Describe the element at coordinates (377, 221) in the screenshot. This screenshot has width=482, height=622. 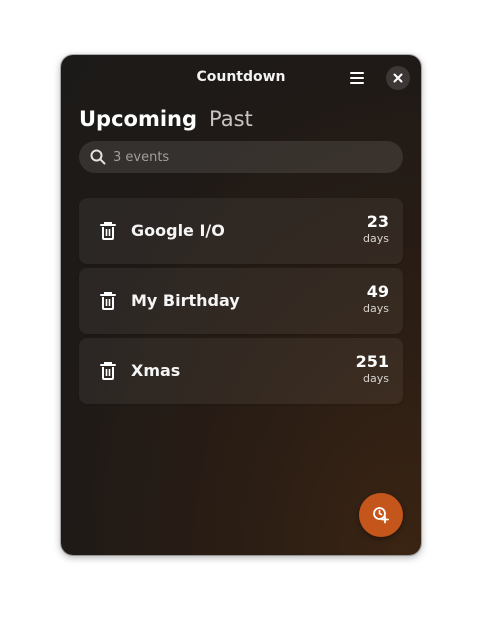
I see `days-count: 23` at that location.